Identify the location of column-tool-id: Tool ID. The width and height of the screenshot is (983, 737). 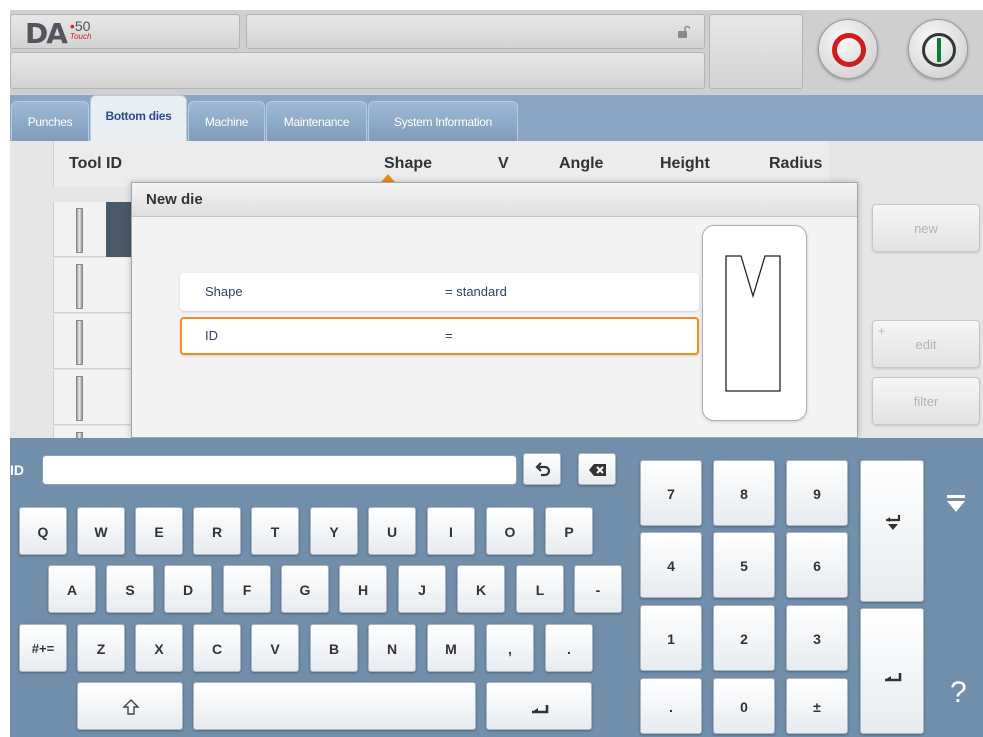
(95, 164).